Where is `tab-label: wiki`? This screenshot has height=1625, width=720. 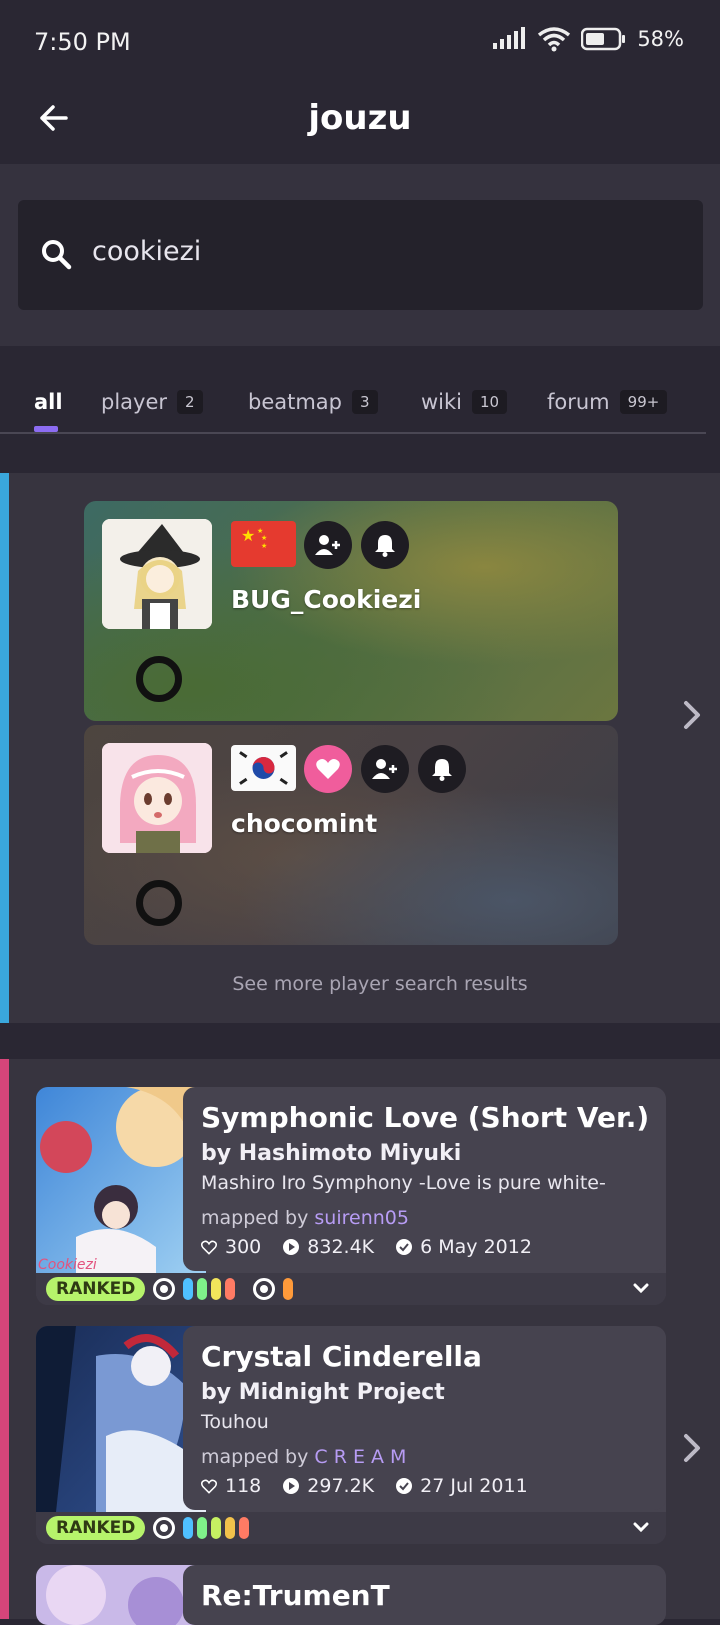 tab-label: wiki is located at coordinates (442, 402).